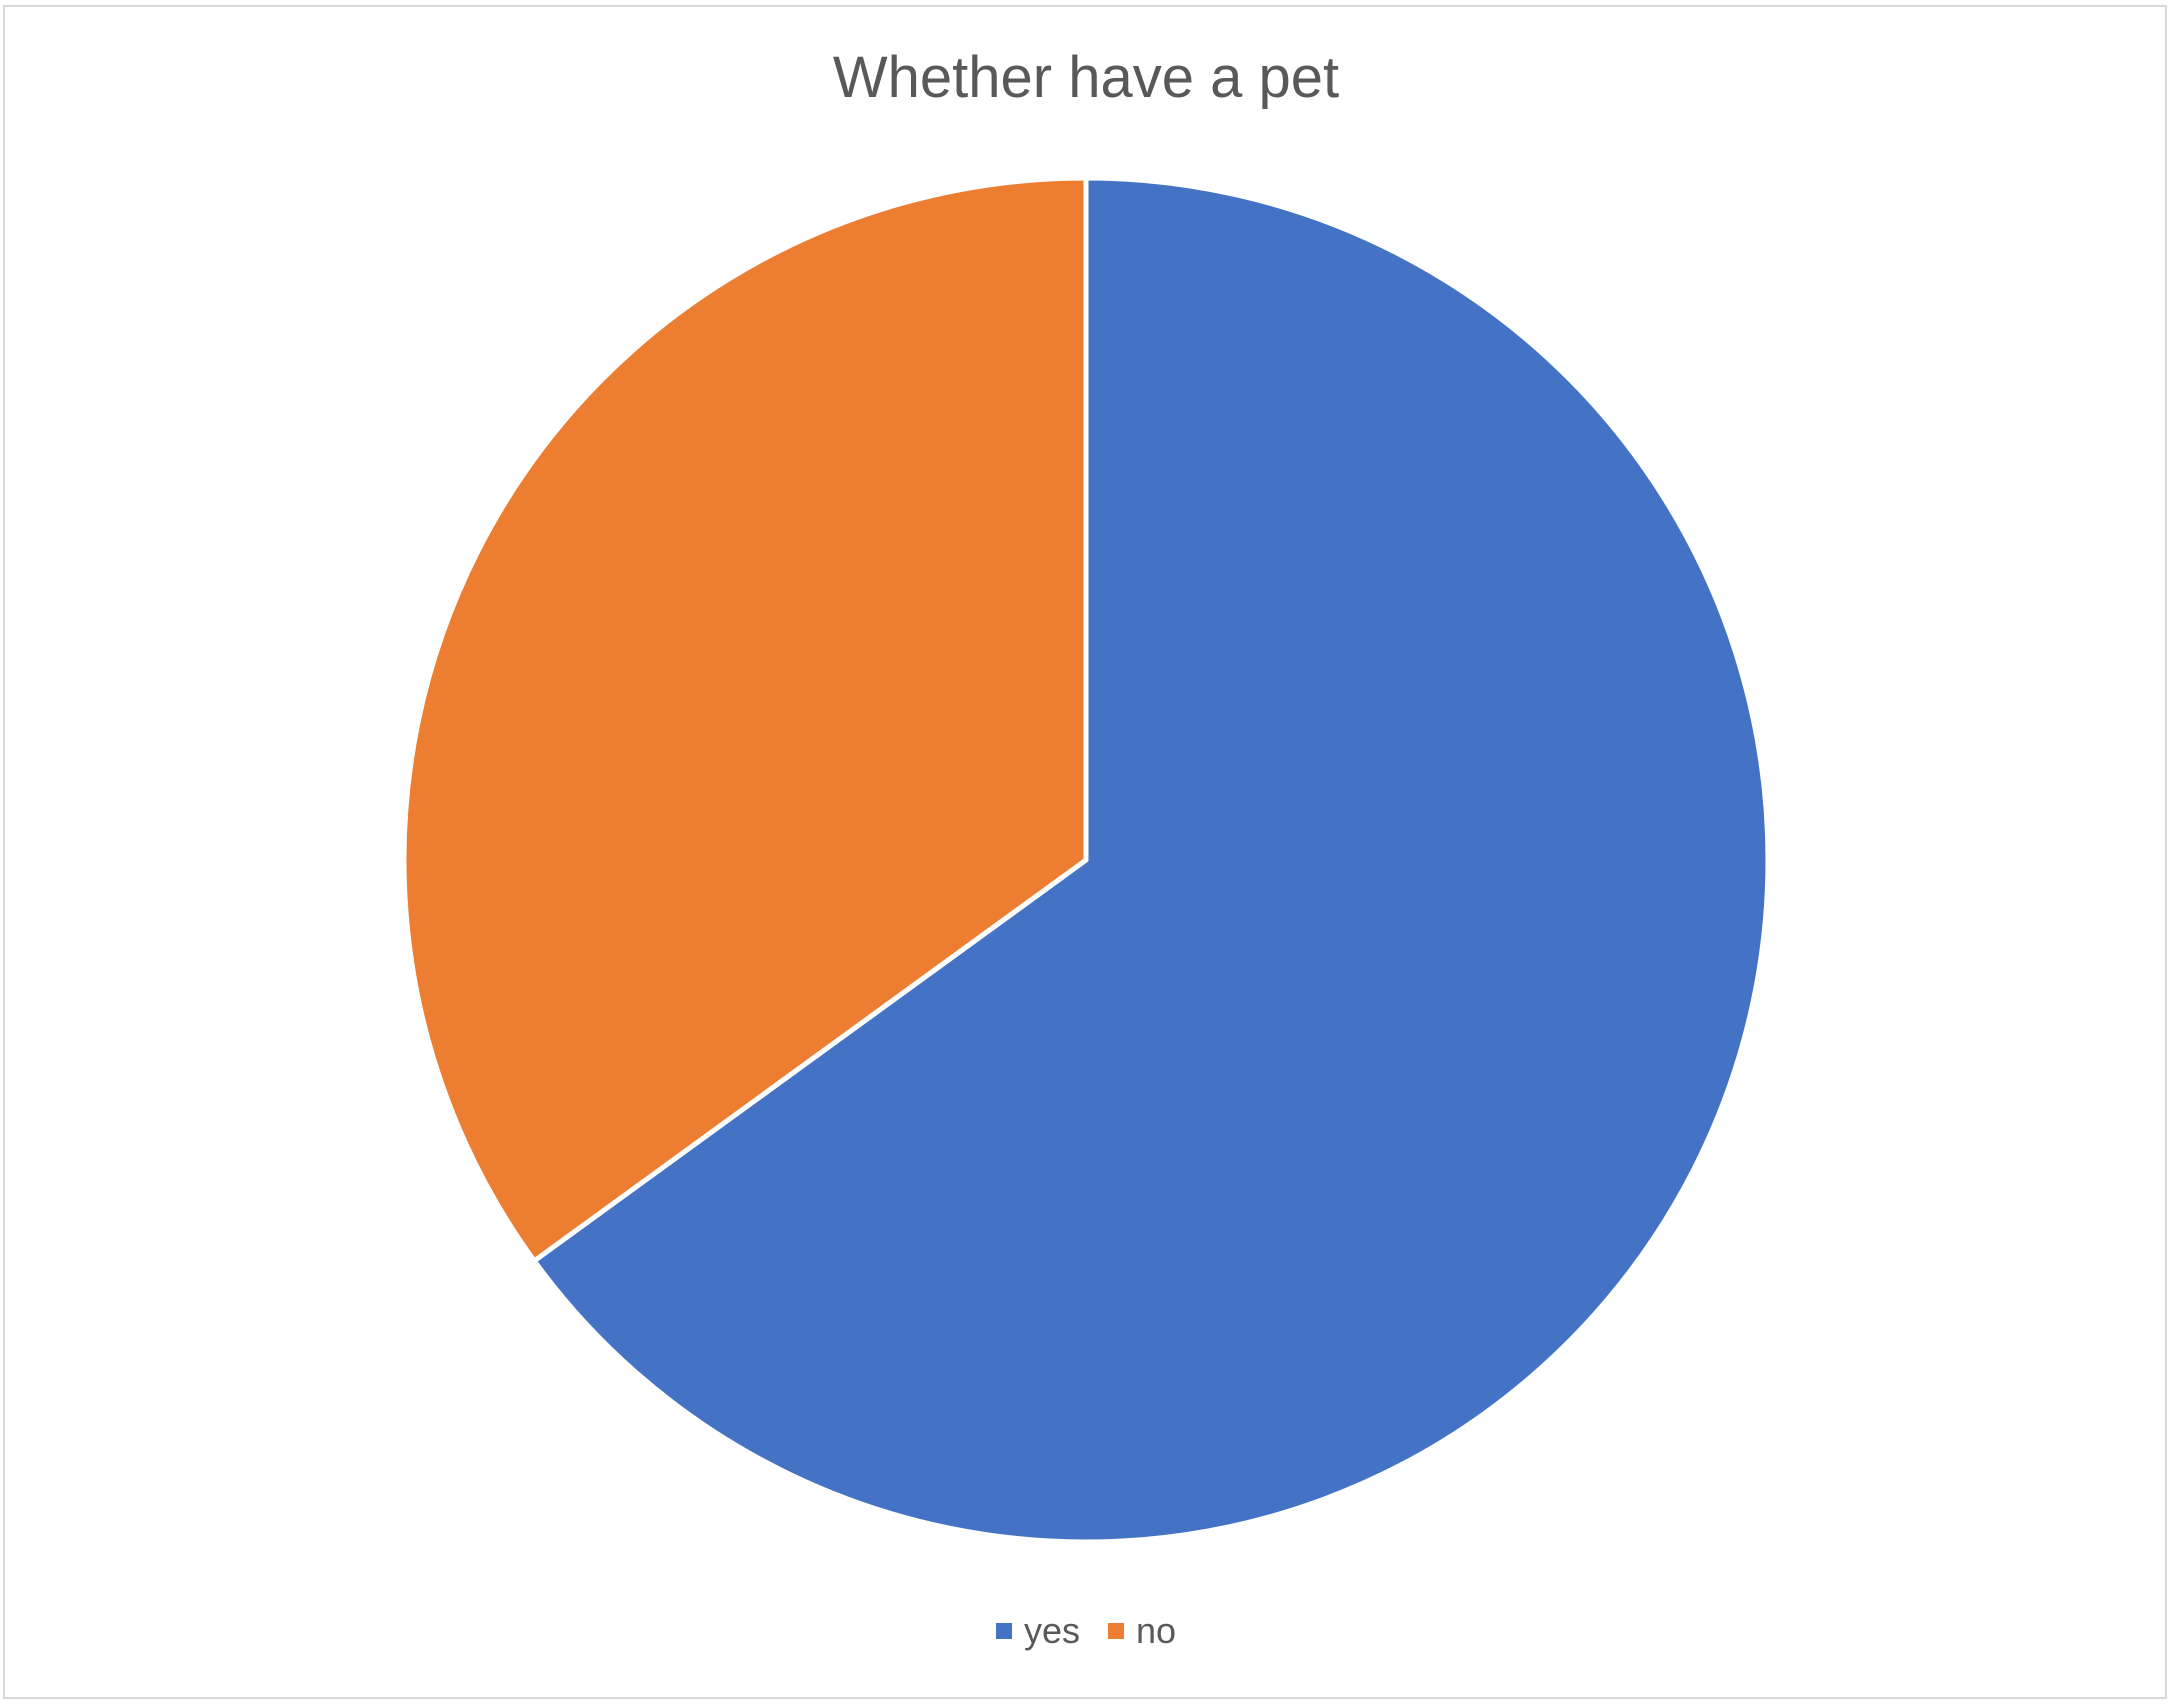 Image resolution: width=2172 pixels, height=1705 pixels. Describe the element at coordinates (1156, 1630) in the screenshot. I see `legend-label-no: no` at that location.